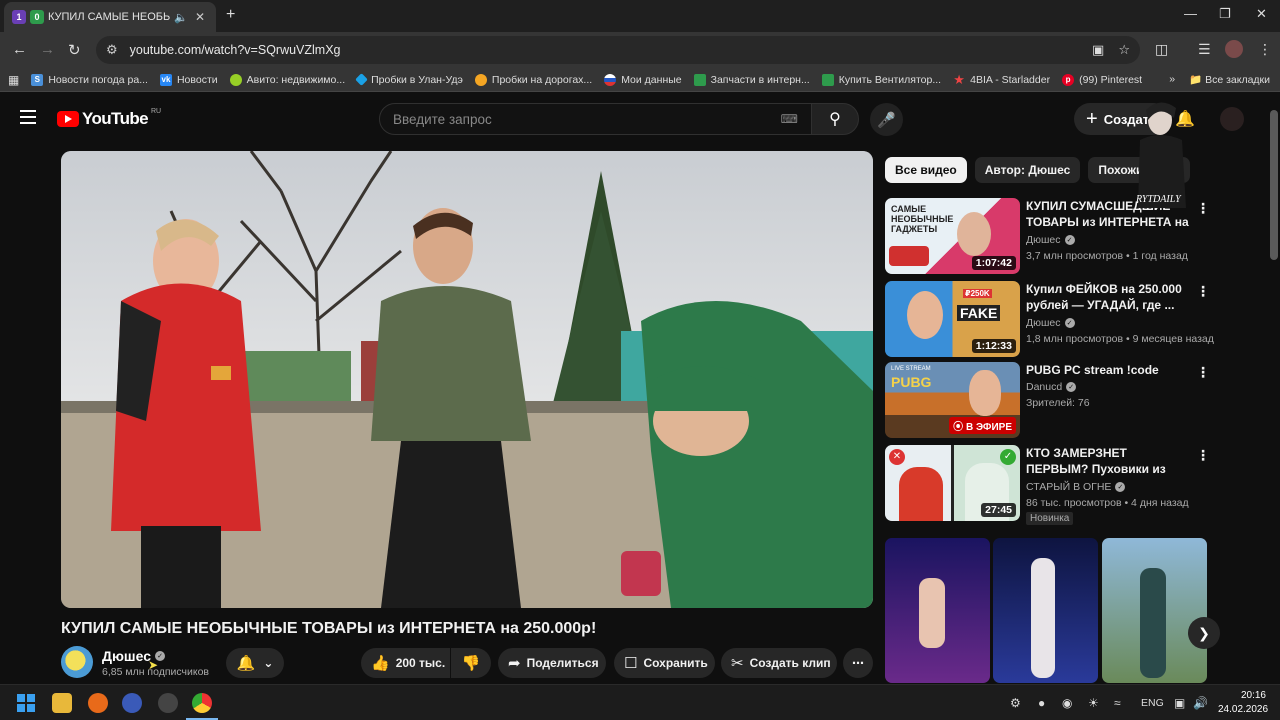 This screenshot has height=720, width=1280. What do you see at coordinates (13, 80) in the screenshot?
I see `apps-icon: ▦` at bounding box center [13, 80].